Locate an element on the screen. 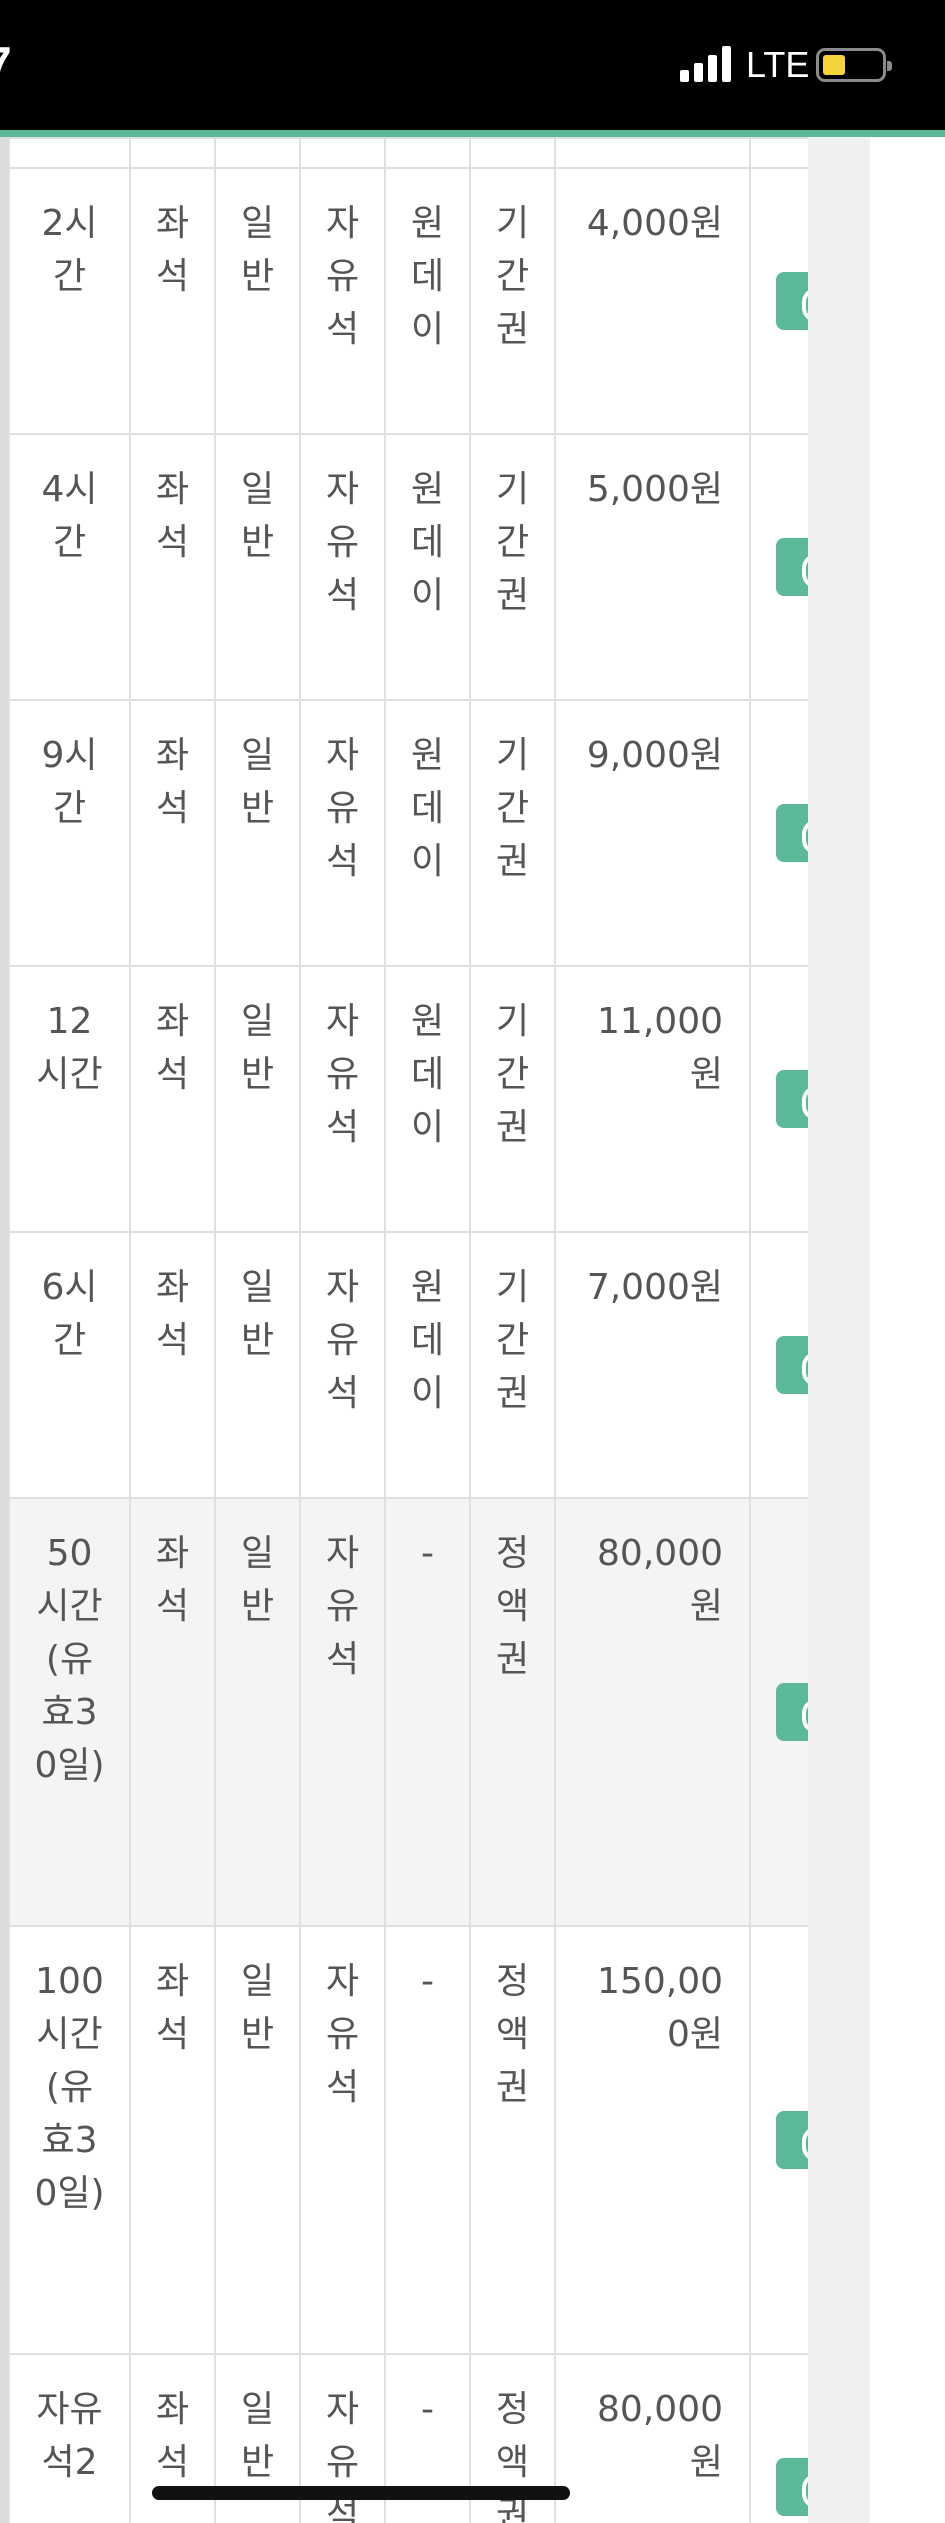  table-row: 50시간(유효30일) 좌석 일반 자유석 - 정액권 80,000원 is located at coordinates (408, 1712).